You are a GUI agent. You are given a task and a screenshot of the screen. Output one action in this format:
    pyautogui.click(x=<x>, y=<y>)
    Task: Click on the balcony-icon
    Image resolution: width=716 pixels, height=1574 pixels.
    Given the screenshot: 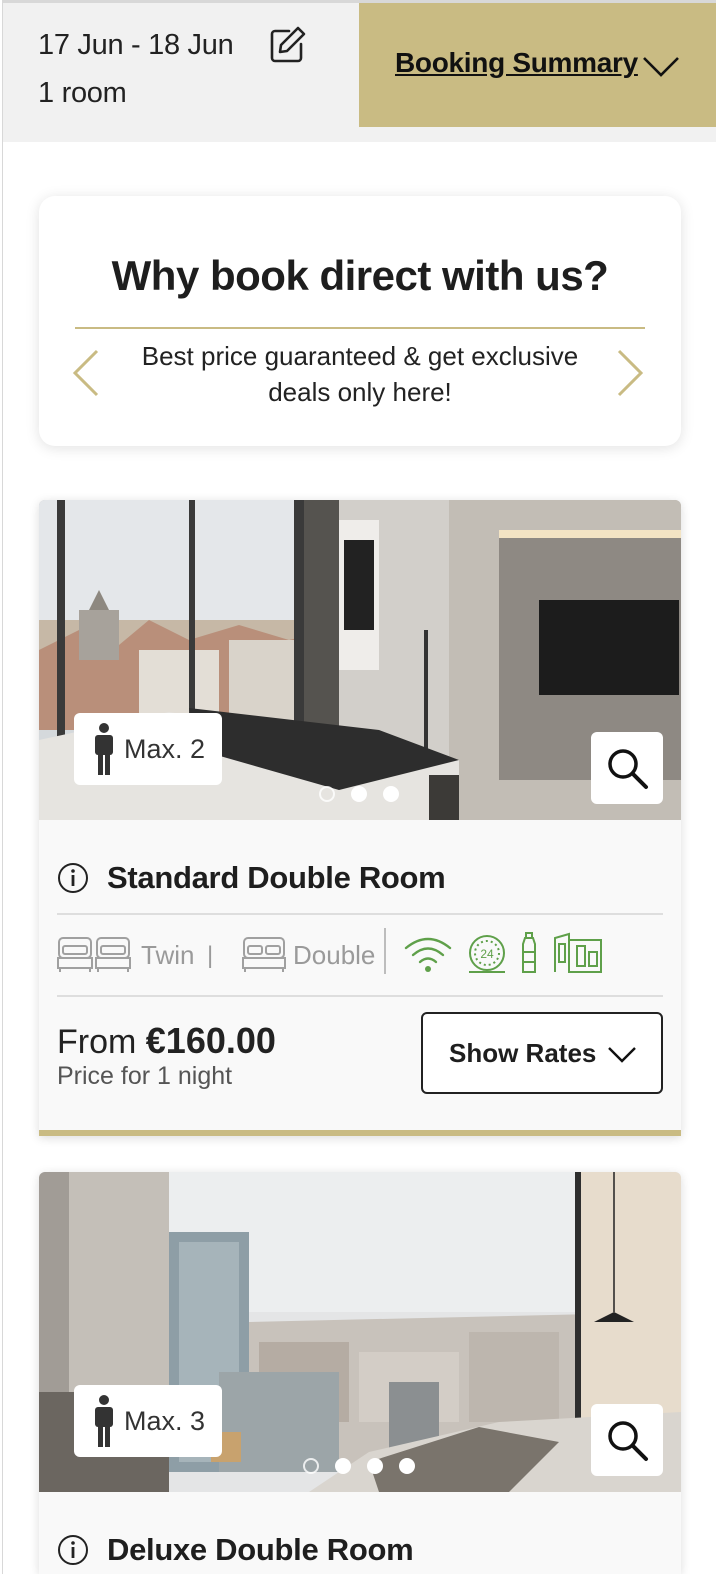 What is the action you would take?
    pyautogui.click(x=578, y=952)
    